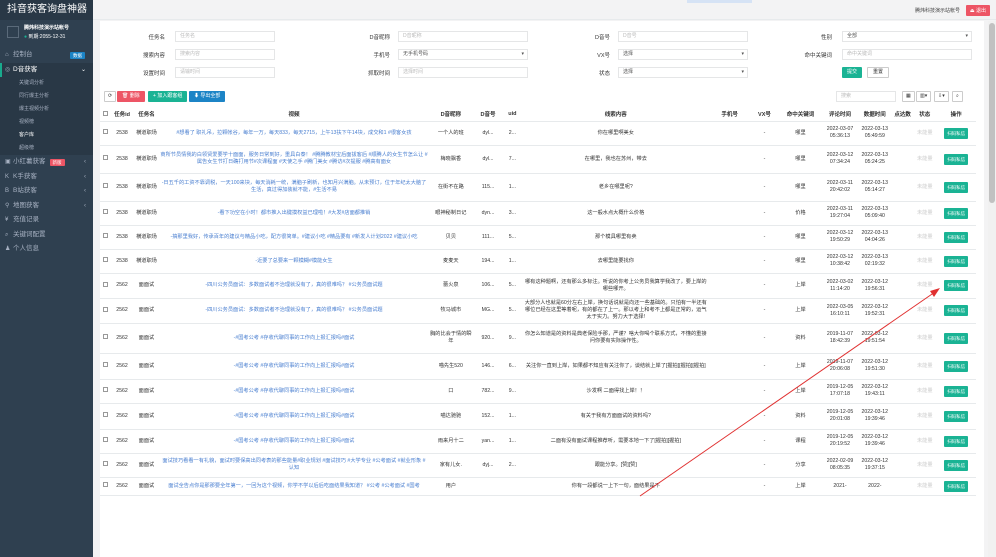  Describe the element at coordinates (131, 96) in the screenshot. I see `delete-button: 🗑 删除` at that location.